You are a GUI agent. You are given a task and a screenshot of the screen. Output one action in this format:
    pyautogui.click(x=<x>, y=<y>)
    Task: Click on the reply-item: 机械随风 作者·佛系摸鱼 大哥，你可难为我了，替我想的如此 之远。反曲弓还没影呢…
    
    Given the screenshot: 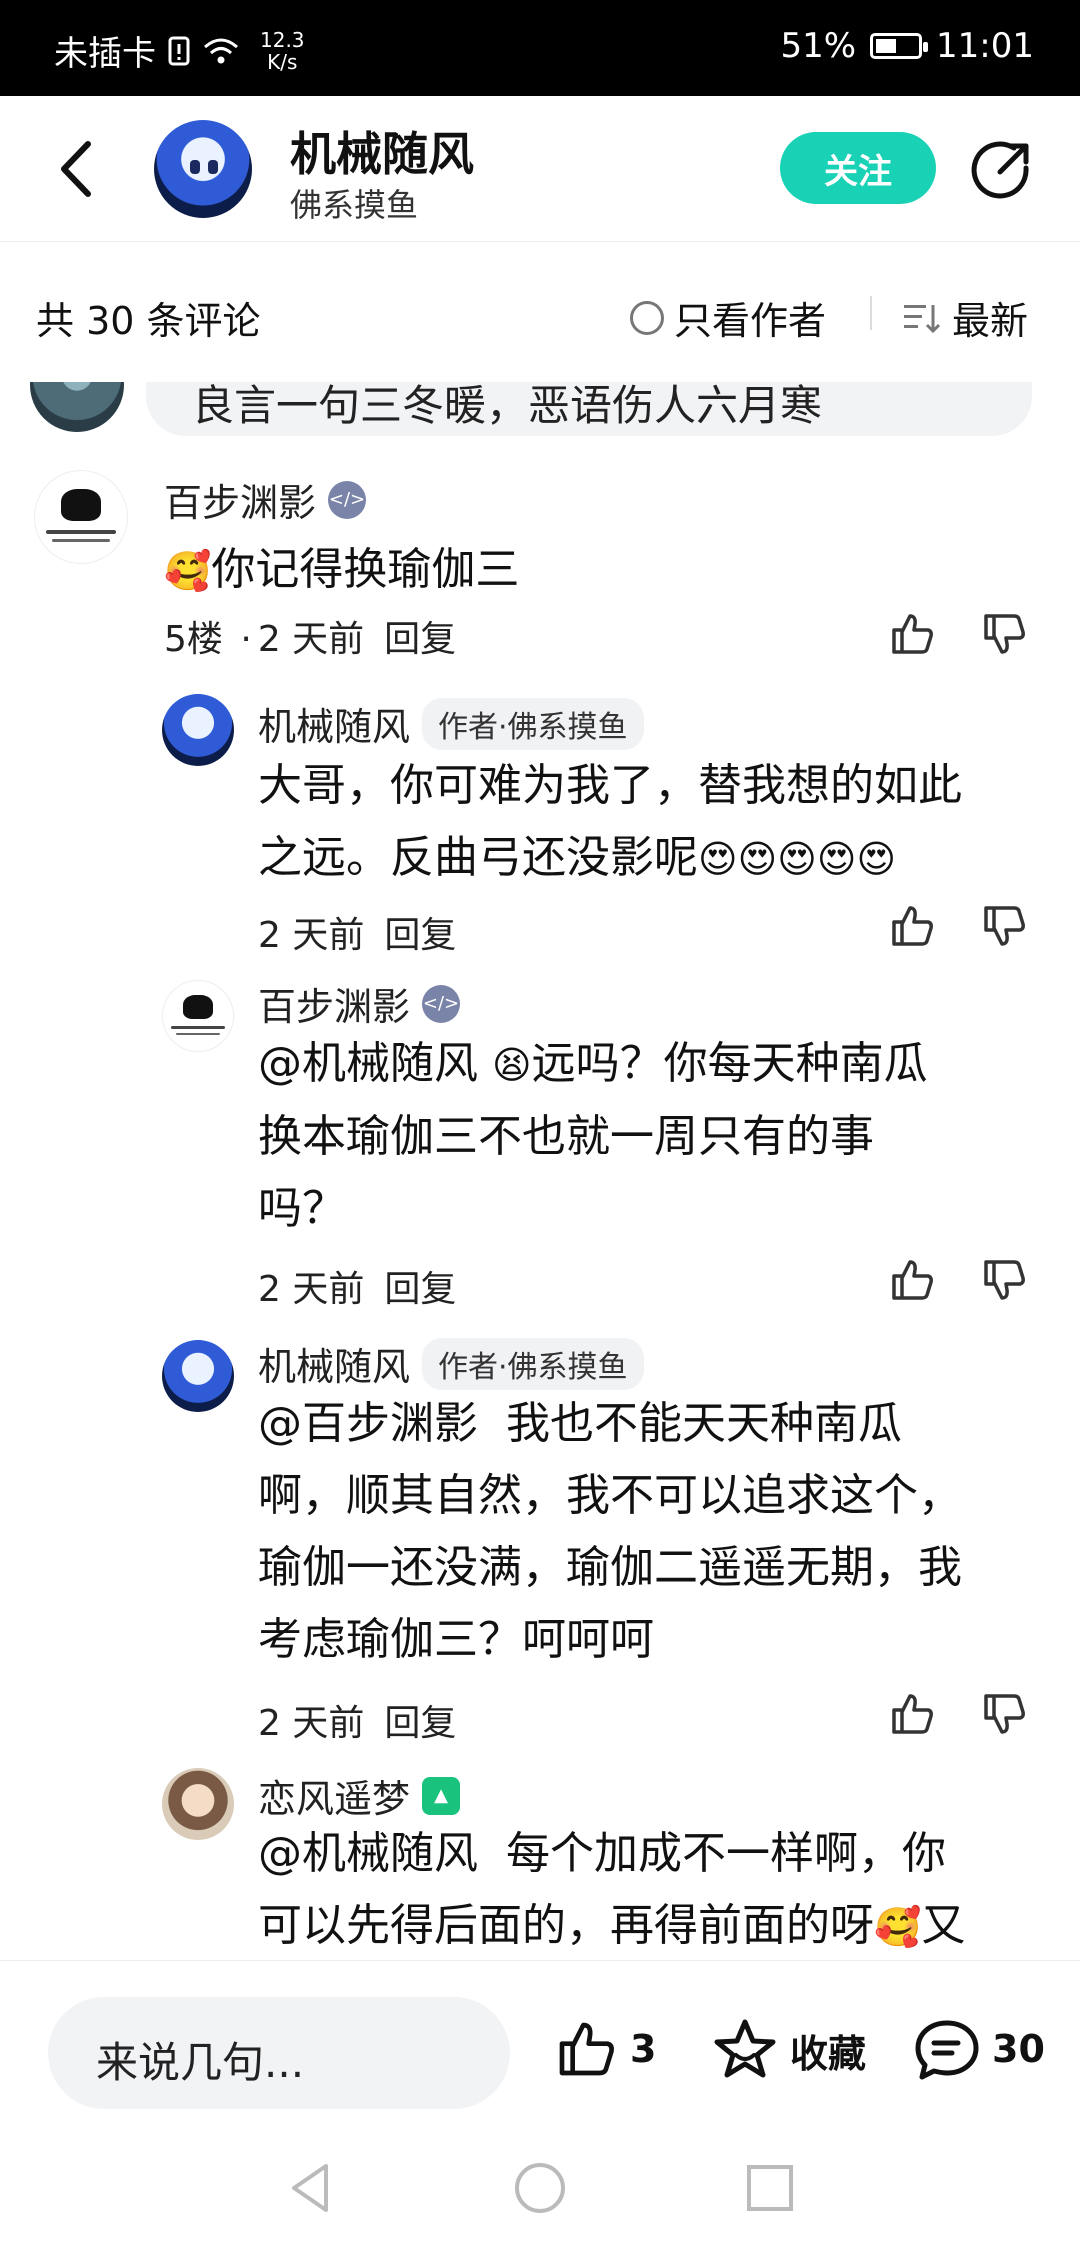 What is the action you would take?
    pyautogui.click(x=540, y=830)
    